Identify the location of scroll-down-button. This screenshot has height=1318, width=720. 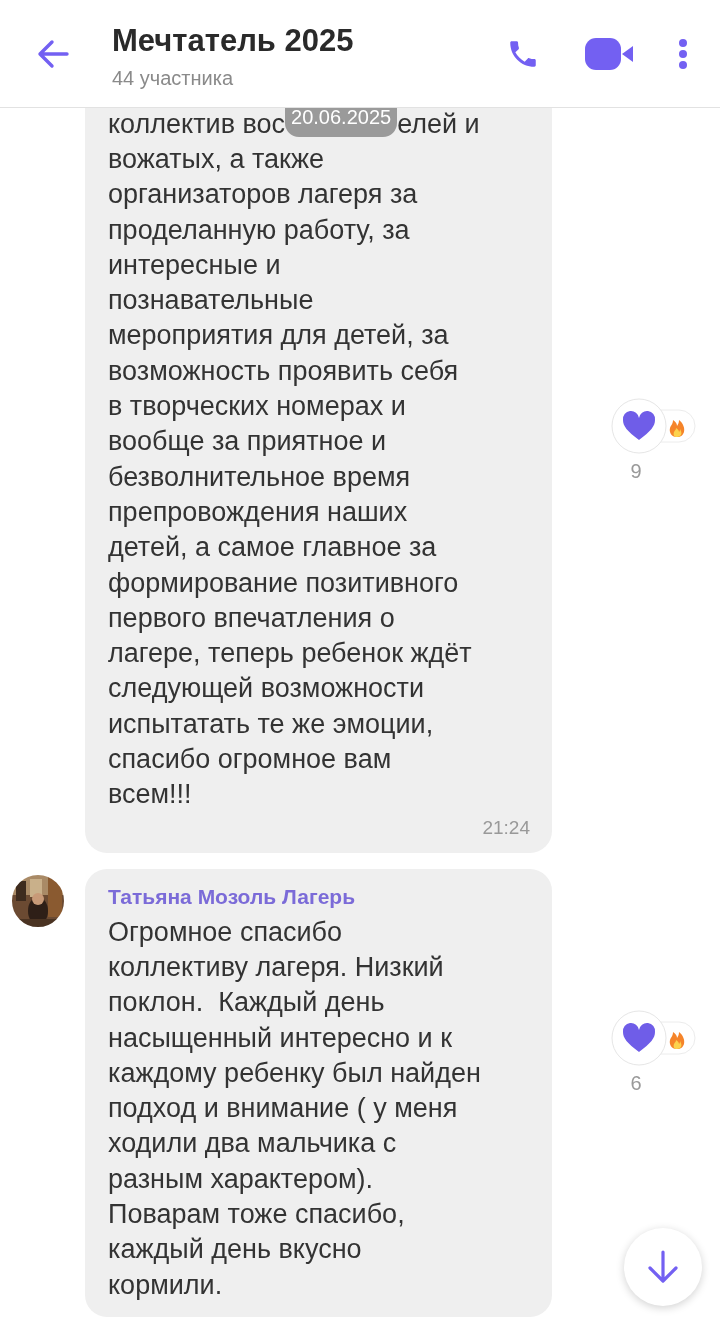
(663, 1267).